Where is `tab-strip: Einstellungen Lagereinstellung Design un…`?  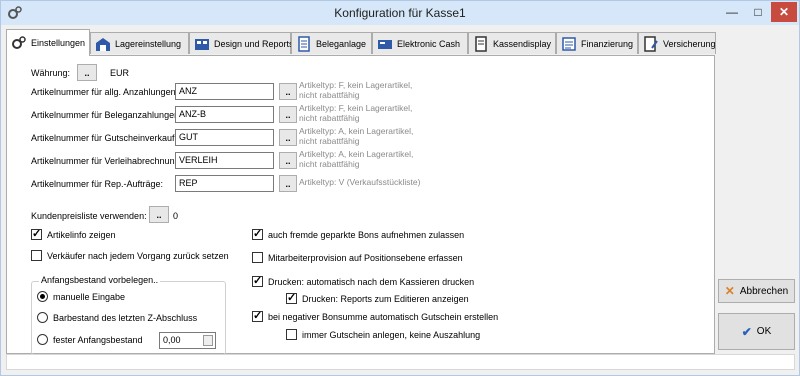
tab-strip: Einstellungen Lagereinstellung Design un… is located at coordinates (361, 42).